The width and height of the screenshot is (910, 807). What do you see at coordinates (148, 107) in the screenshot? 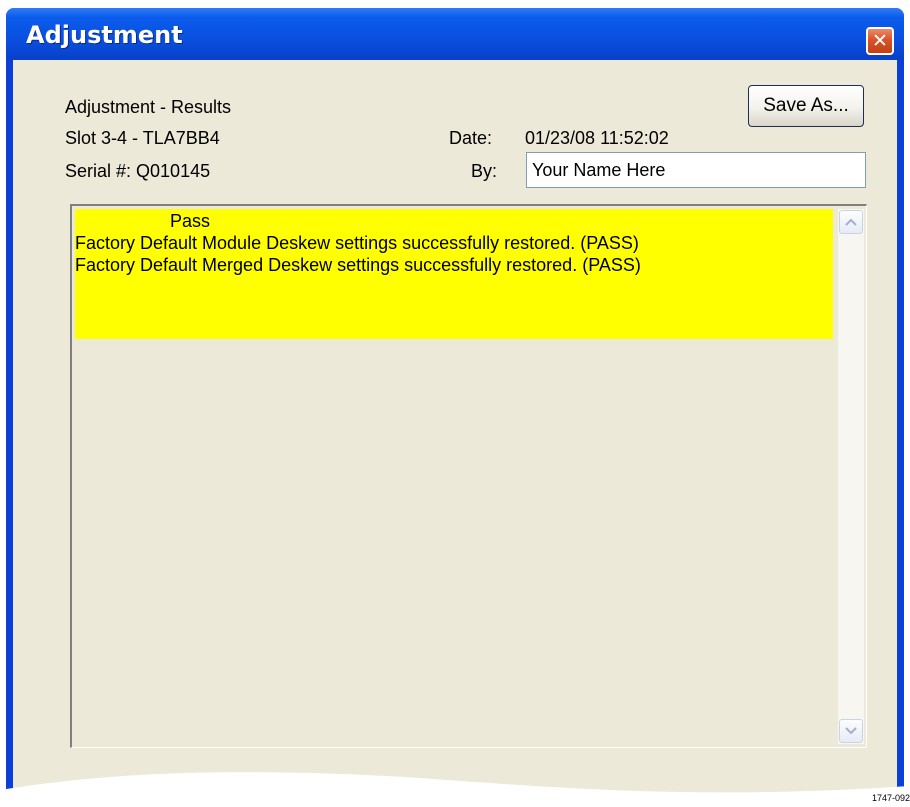
I see `results-heading: Adjustment - Results` at bounding box center [148, 107].